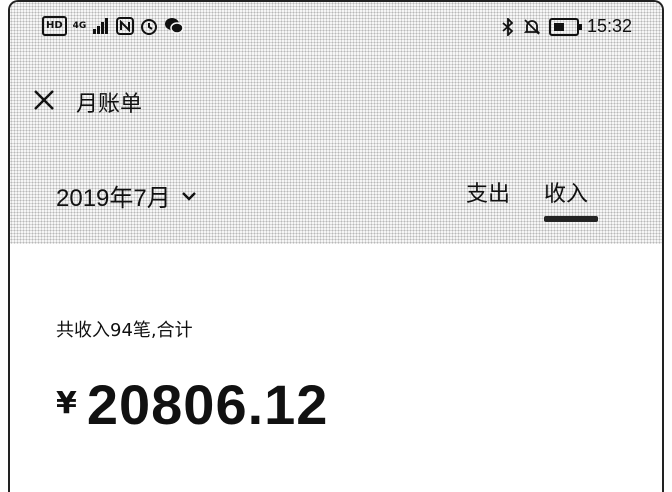 This screenshot has height=492, width=672. I want to click on hd-badge: HD, so click(54, 26).